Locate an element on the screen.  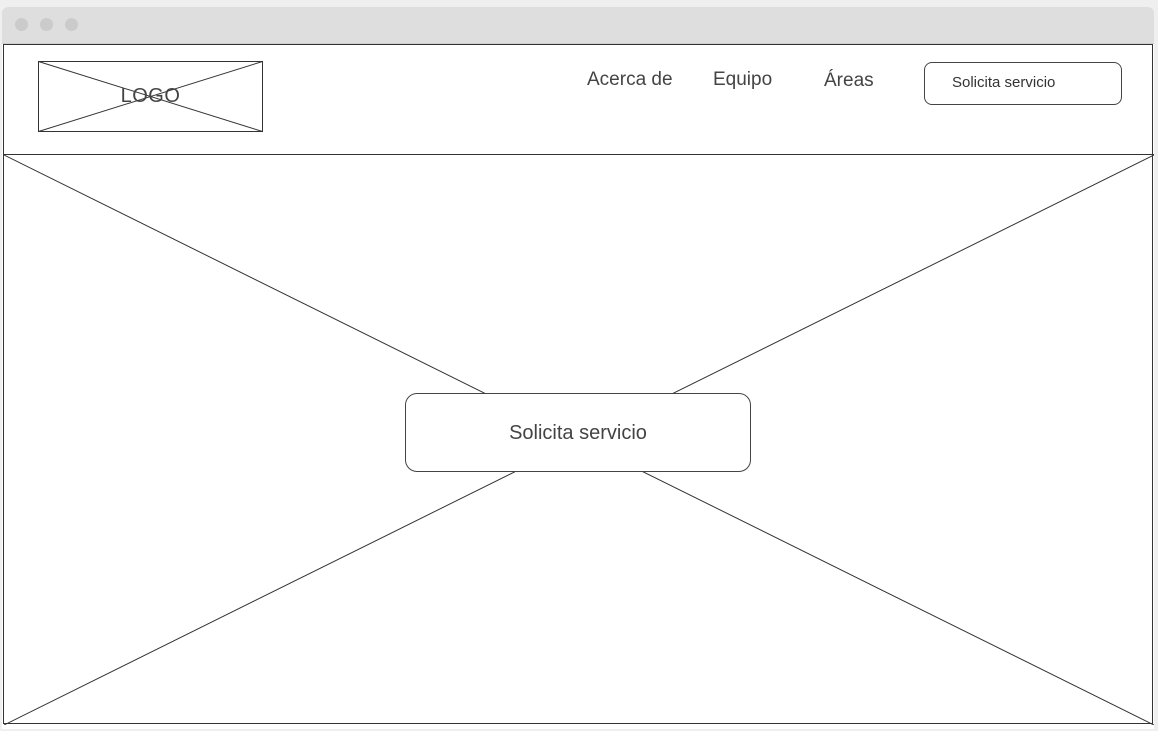
logo-placeholder: LOGO is located at coordinates (150, 96).